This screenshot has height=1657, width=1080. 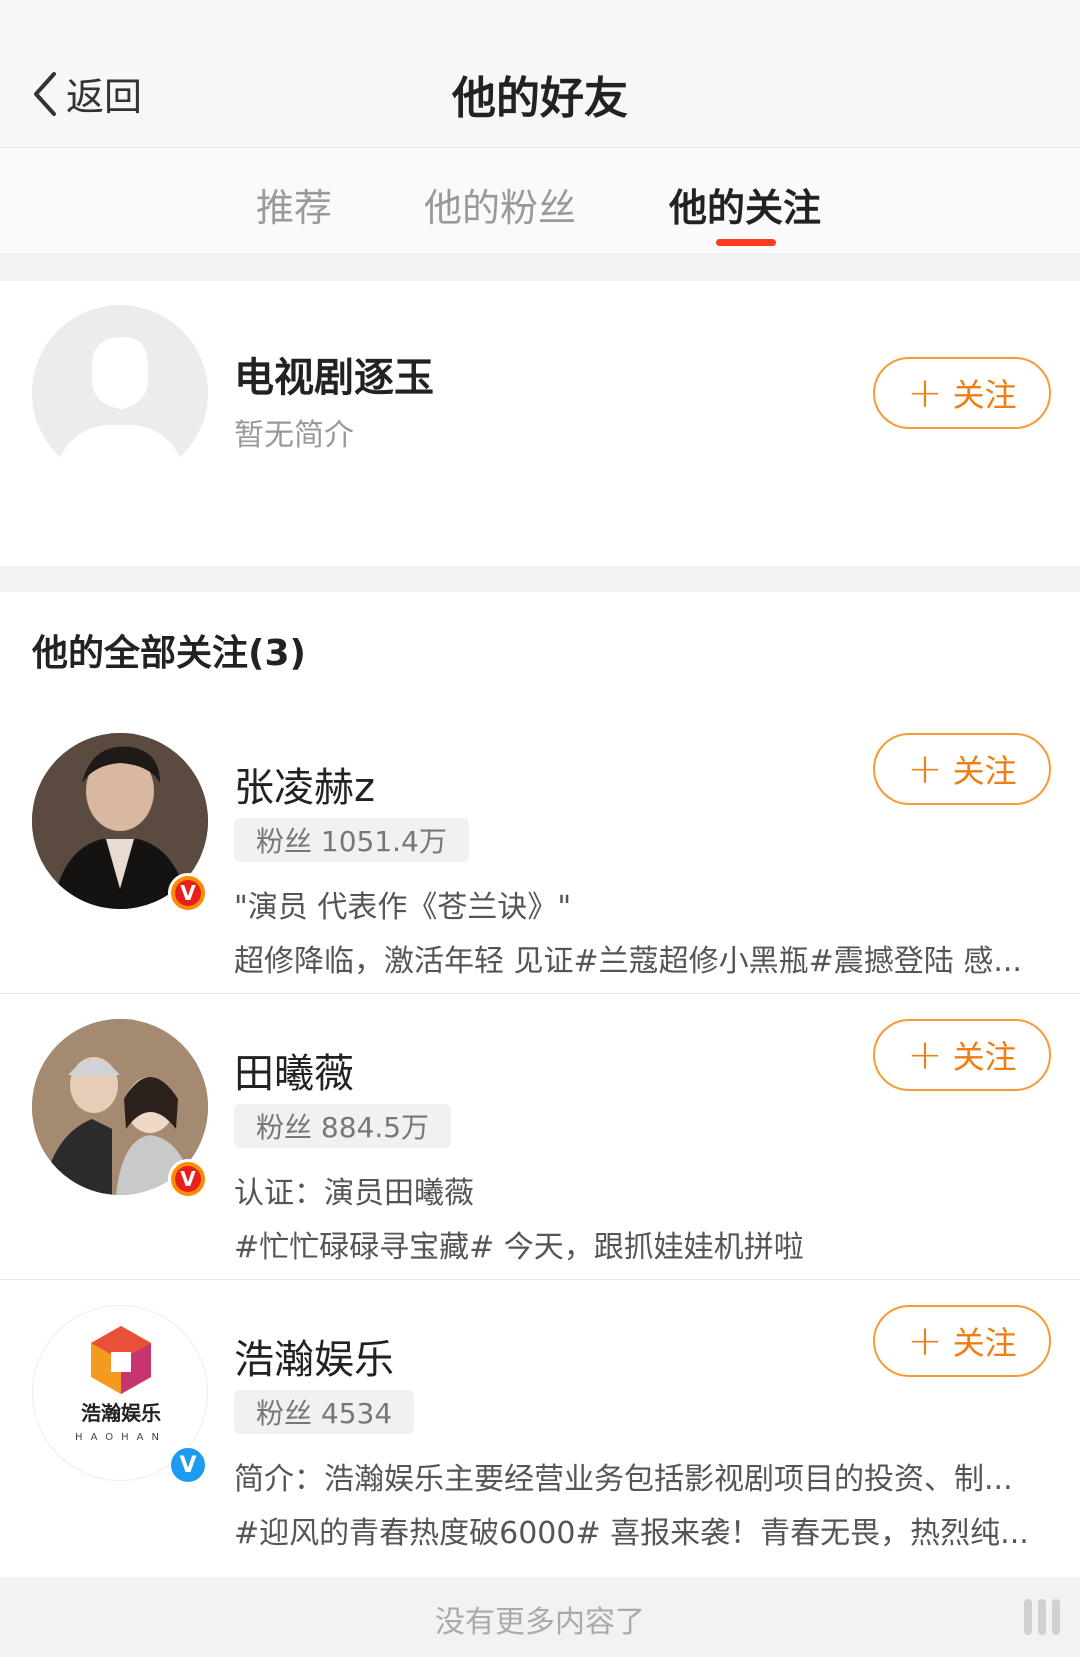 What do you see at coordinates (745, 204) in the screenshot?
I see `tab-following: 他的关注` at bounding box center [745, 204].